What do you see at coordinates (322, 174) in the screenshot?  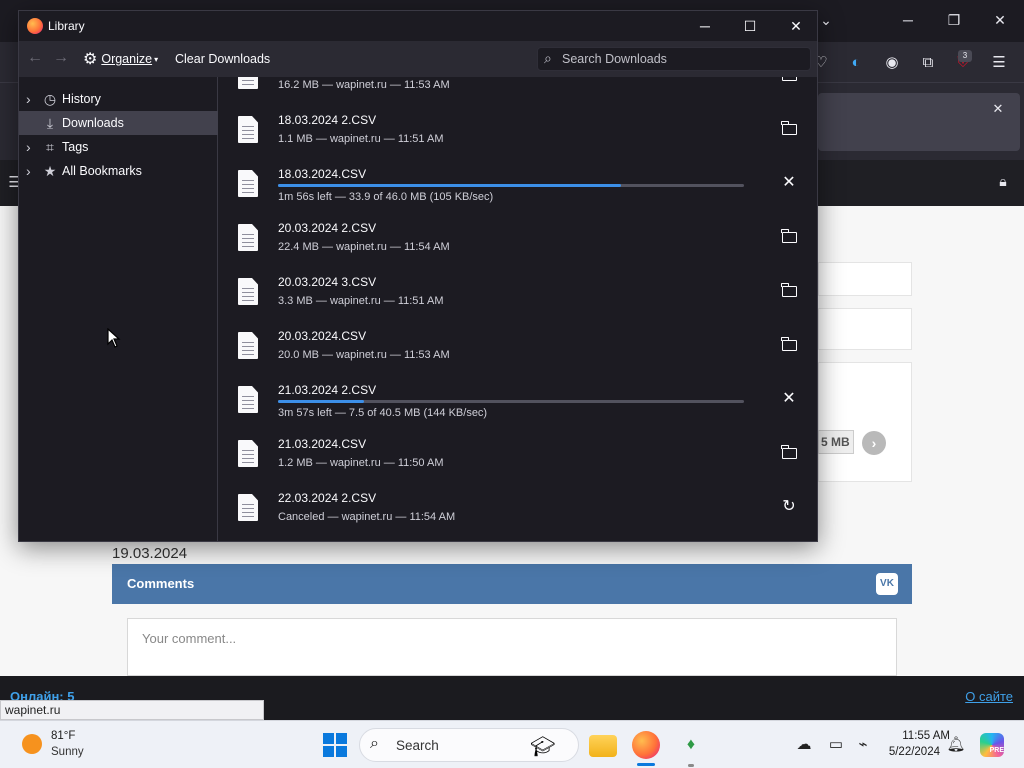 I see `download-filename: 18.03.2024.CSV` at bounding box center [322, 174].